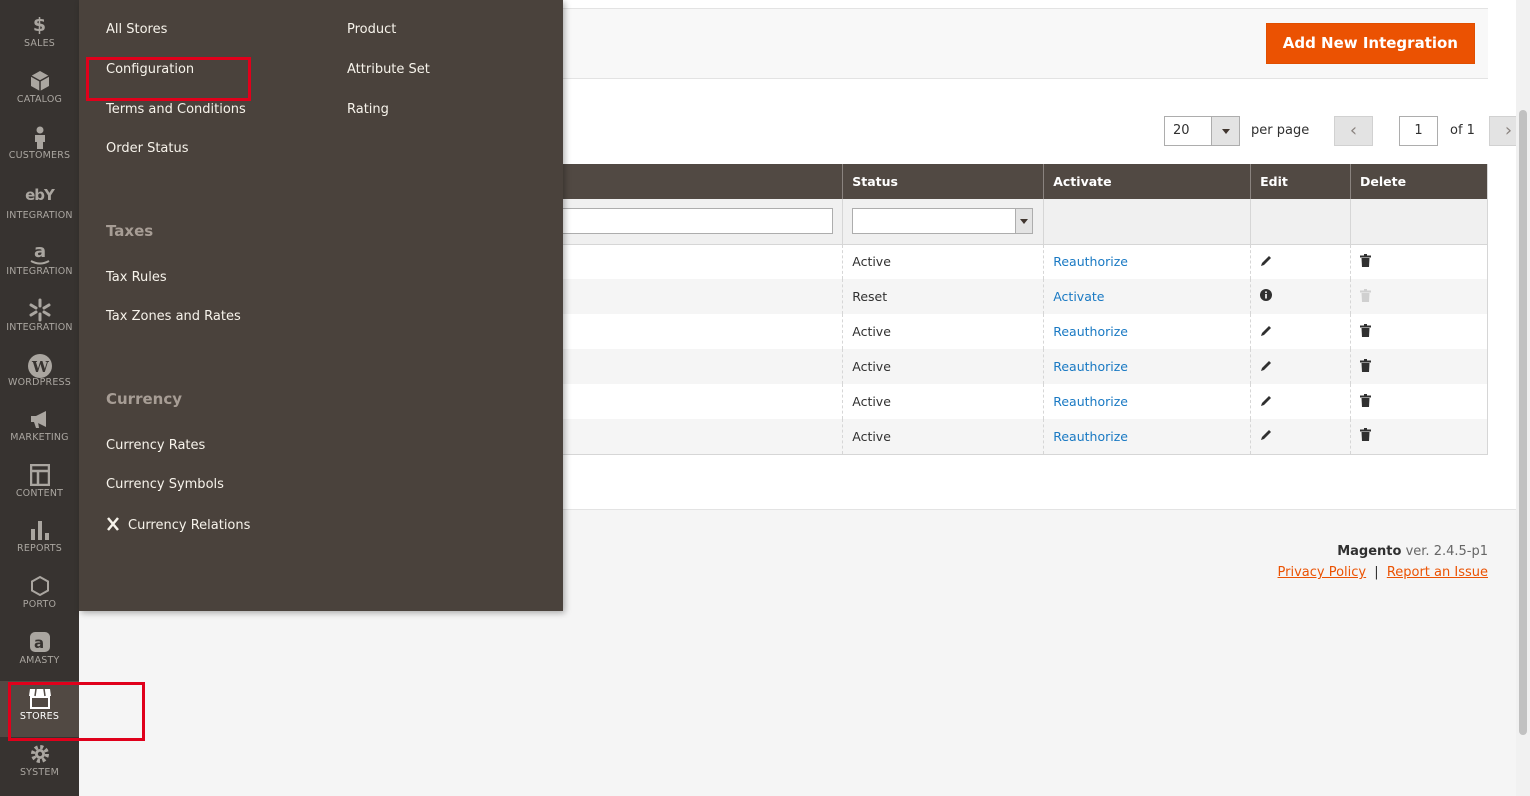  Describe the element at coordinates (1322, 572) in the screenshot. I see `privacy-policy-link: Privacy Policy` at that location.